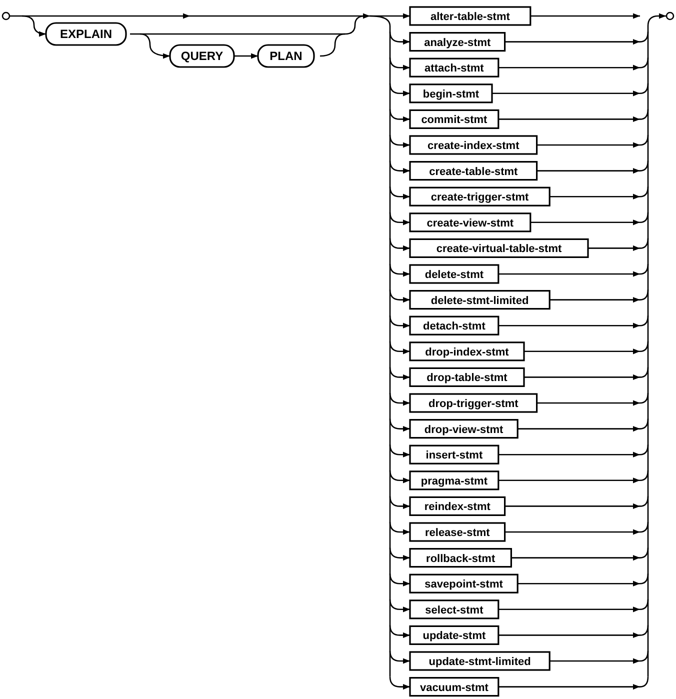 Image resolution: width=676 pixels, height=699 pixels. I want to click on statement-node: create-virtual-table-stmt, so click(499, 248).